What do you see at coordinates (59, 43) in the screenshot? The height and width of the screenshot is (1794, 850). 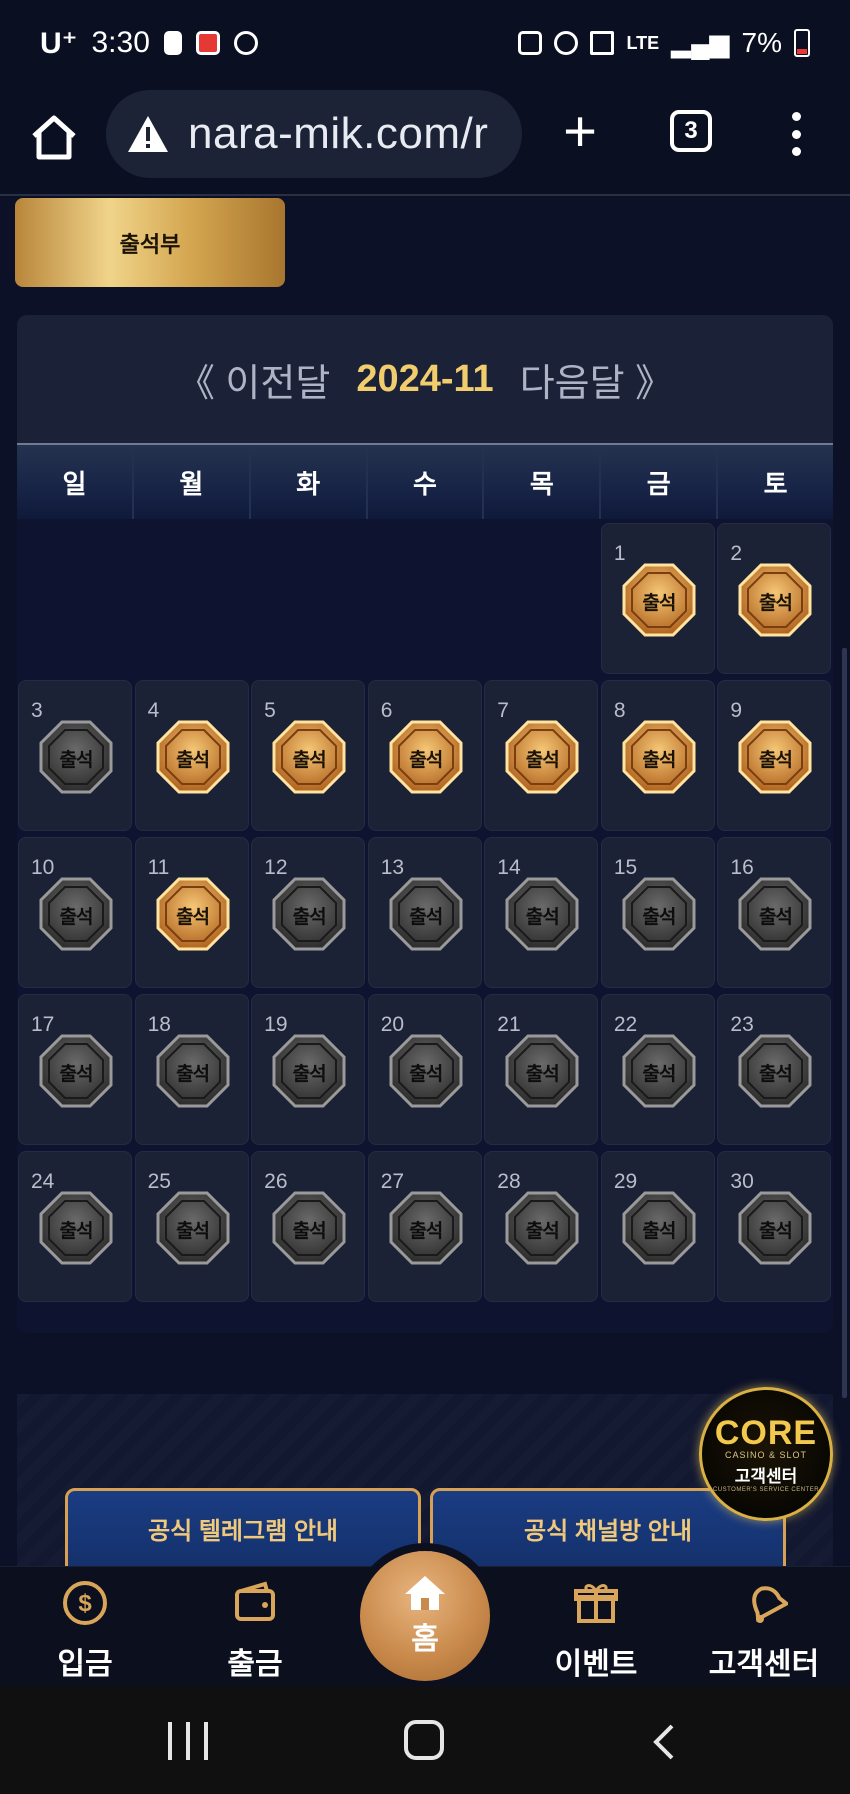 I see `carrier-label: U⁺` at bounding box center [59, 43].